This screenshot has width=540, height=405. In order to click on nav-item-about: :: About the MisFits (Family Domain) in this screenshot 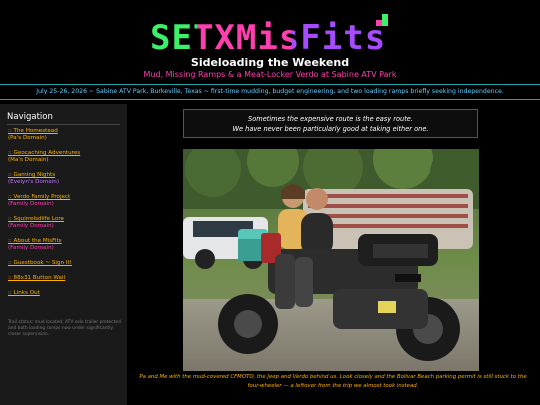, I will do `click(65, 245)`.